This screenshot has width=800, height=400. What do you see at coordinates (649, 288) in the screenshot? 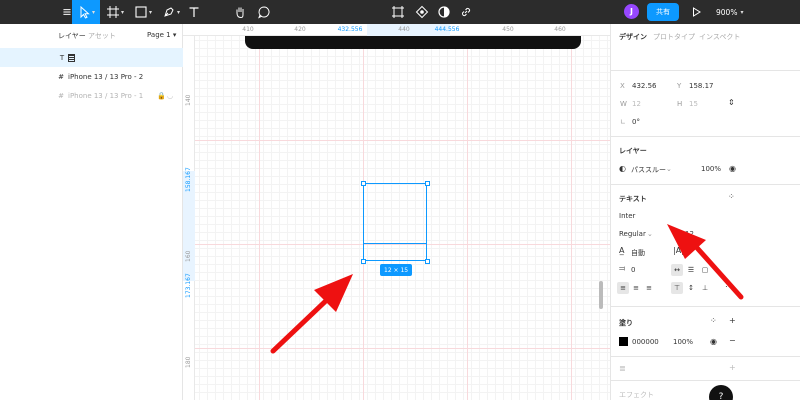
I see `align-right-icon: ≡` at bounding box center [649, 288].